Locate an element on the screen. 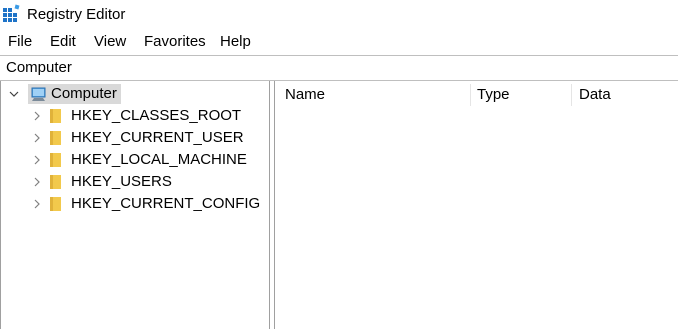  address-bar: Computer is located at coordinates (339, 68).